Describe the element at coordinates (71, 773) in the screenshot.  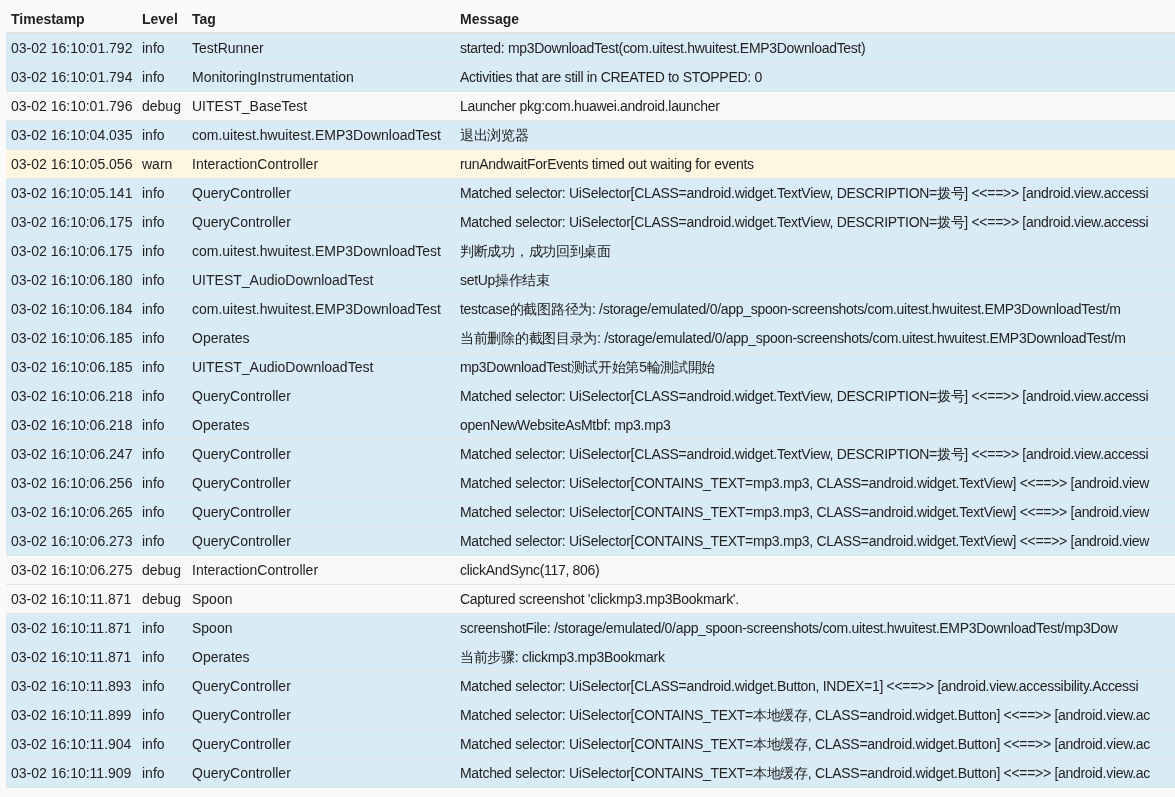
I see `table-cell-text: 03-02 16:10:11.909` at that location.